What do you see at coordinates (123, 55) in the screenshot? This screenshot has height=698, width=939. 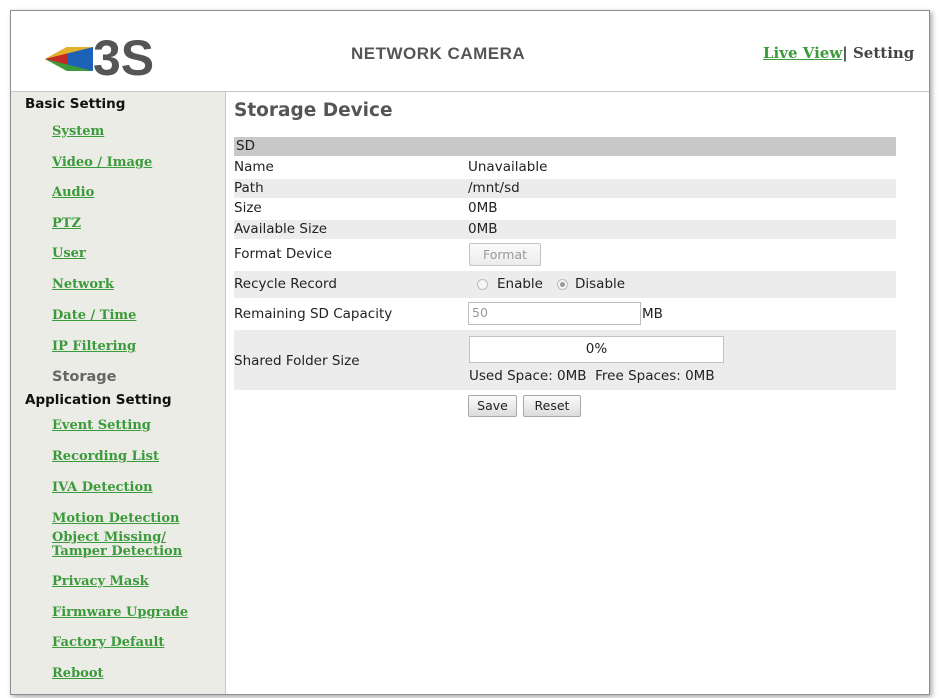 I see `svg-text: 3S` at bounding box center [123, 55].